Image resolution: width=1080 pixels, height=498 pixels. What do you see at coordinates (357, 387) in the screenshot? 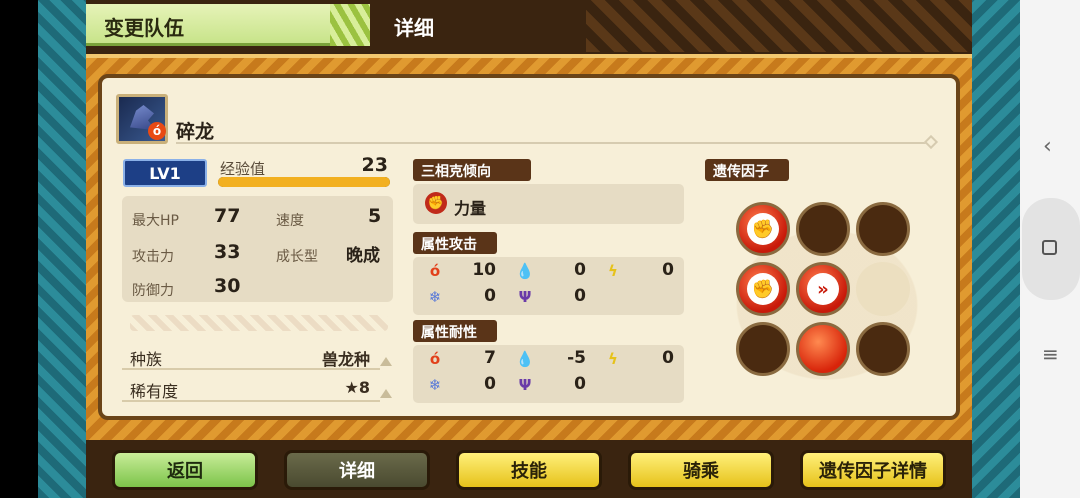
I see `rarity-value: ★8` at bounding box center [357, 387].